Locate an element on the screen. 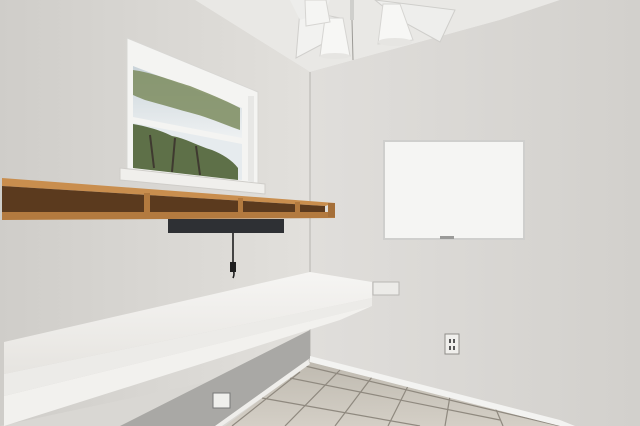 The width and height of the screenshot is (640, 426). whiteboard-tray is located at coordinates (447, 237).